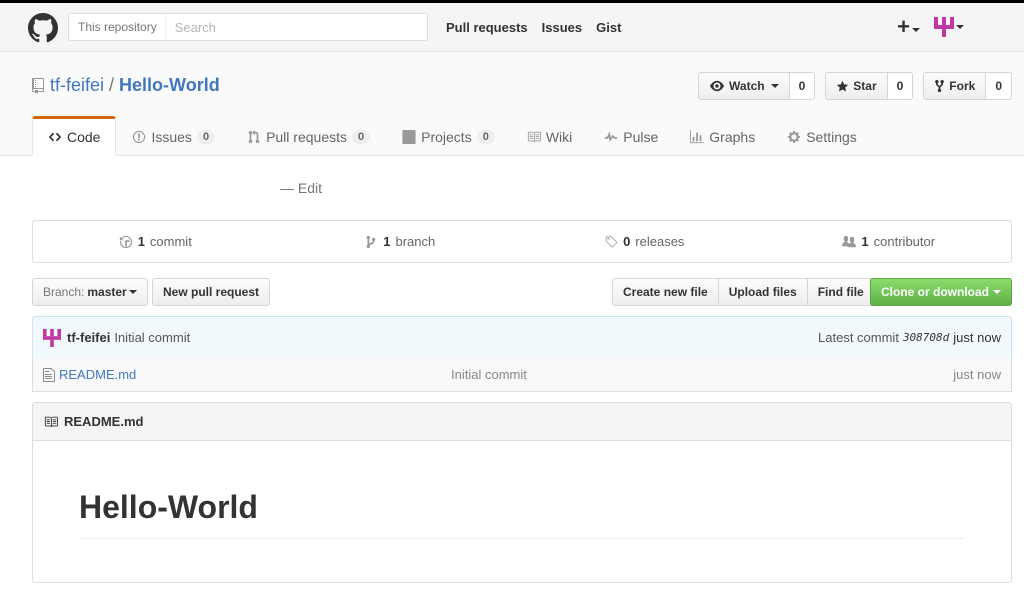 This screenshot has width=1024, height=601. I want to click on watch-group: Watch 0, so click(757, 86).